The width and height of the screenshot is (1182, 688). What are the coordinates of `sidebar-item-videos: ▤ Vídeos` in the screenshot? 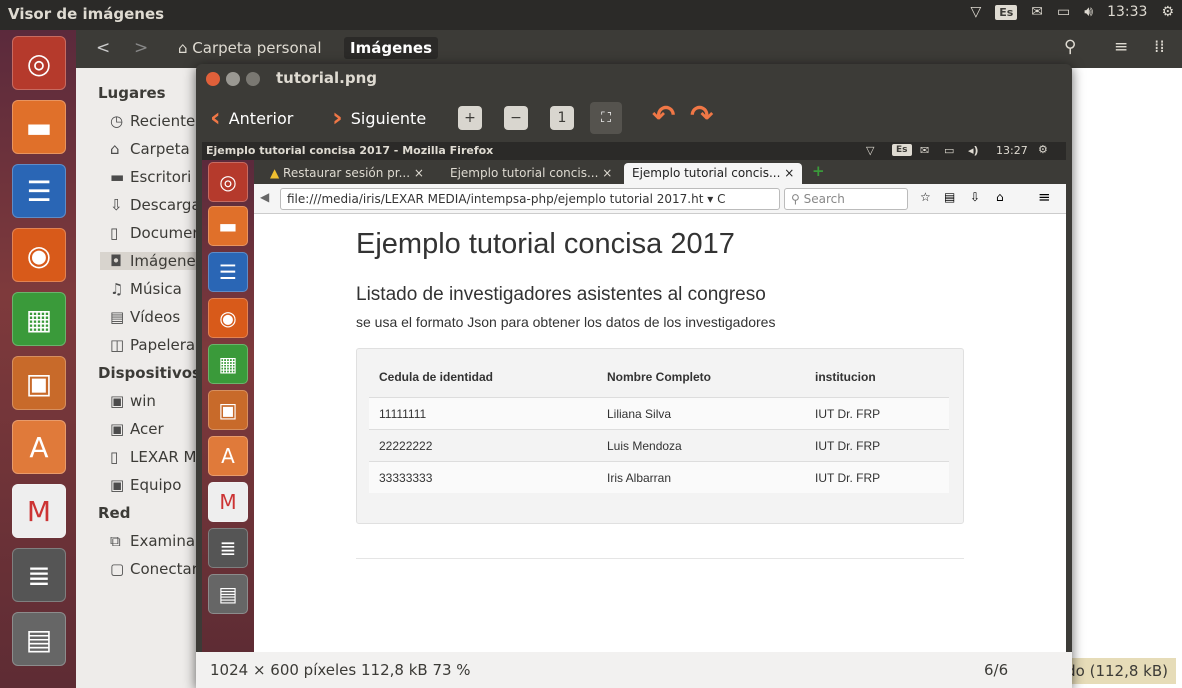 It's located at (145, 317).